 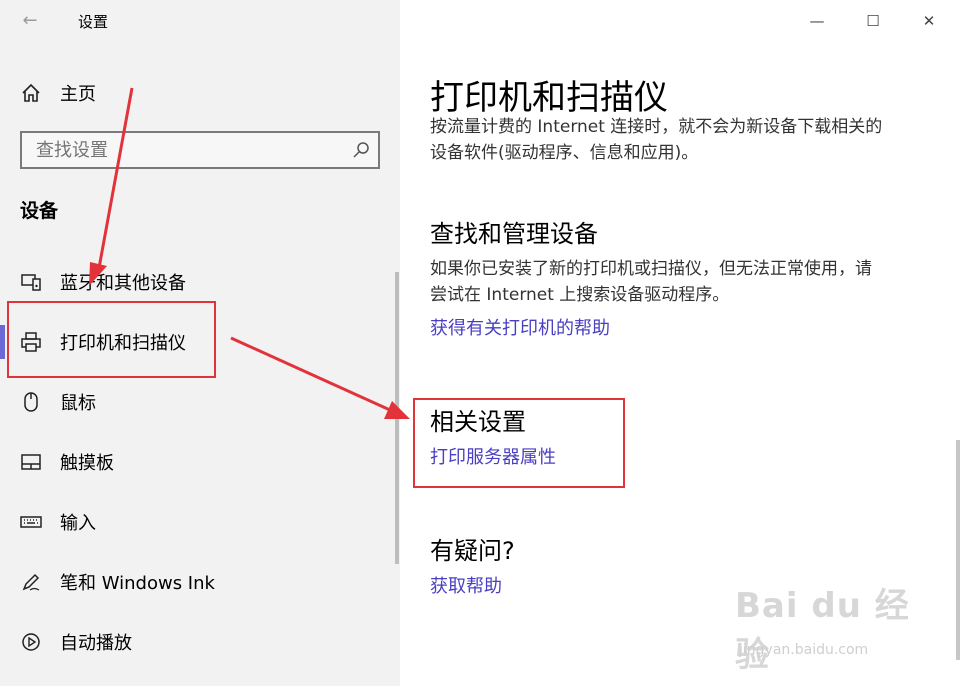 What do you see at coordinates (189, 150) in the screenshot?
I see `search-input` at bounding box center [189, 150].